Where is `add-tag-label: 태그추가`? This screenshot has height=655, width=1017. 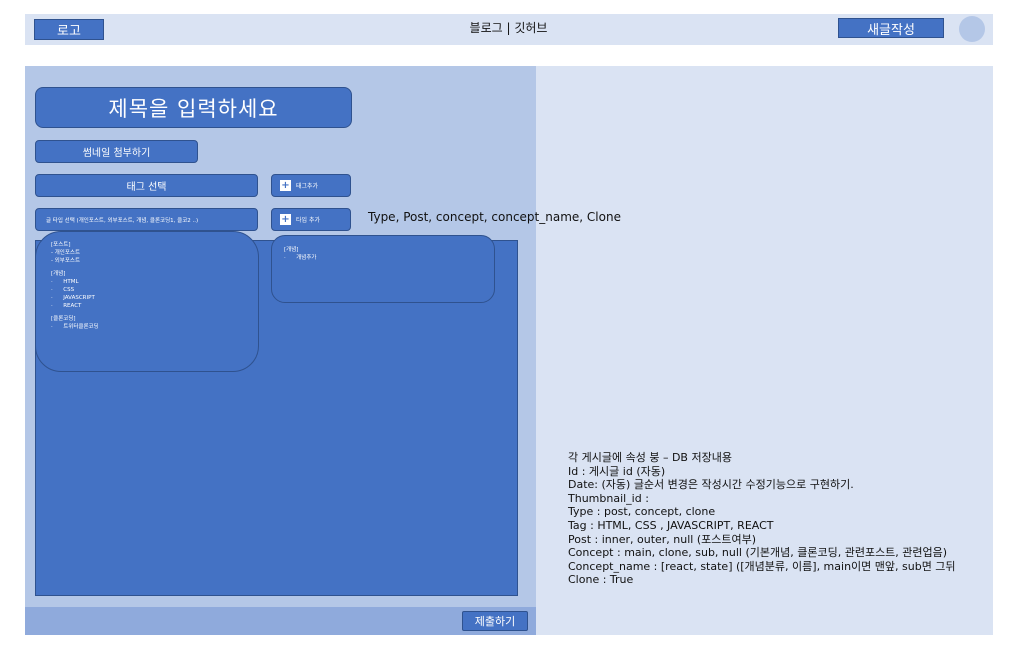
add-tag-label: 태그추가 is located at coordinates (307, 186).